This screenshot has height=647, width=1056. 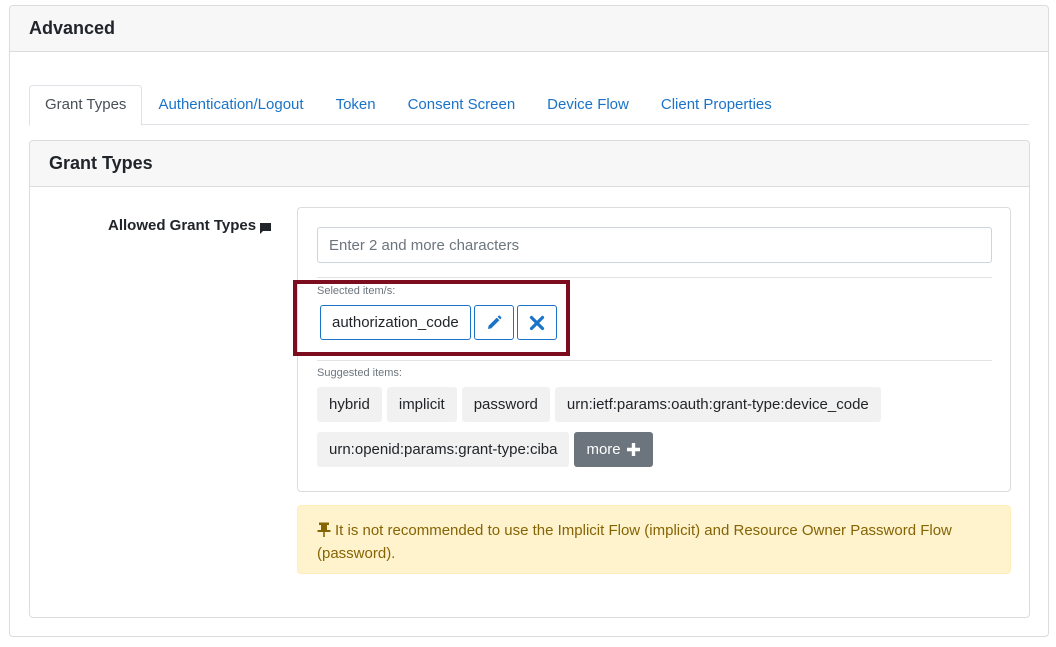 What do you see at coordinates (431, 318) in the screenshot?
I see `selected-item-highlight` at bounding box center [431, 318].